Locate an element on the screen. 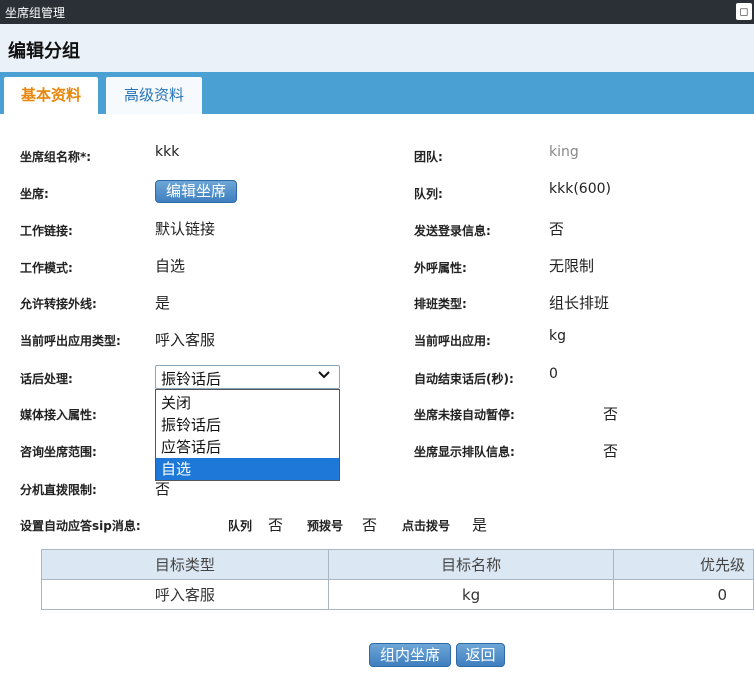 Image resolution: width=754 pixels, height=674 pixels. team-label: 团队: is located at coordinates (428, 157).